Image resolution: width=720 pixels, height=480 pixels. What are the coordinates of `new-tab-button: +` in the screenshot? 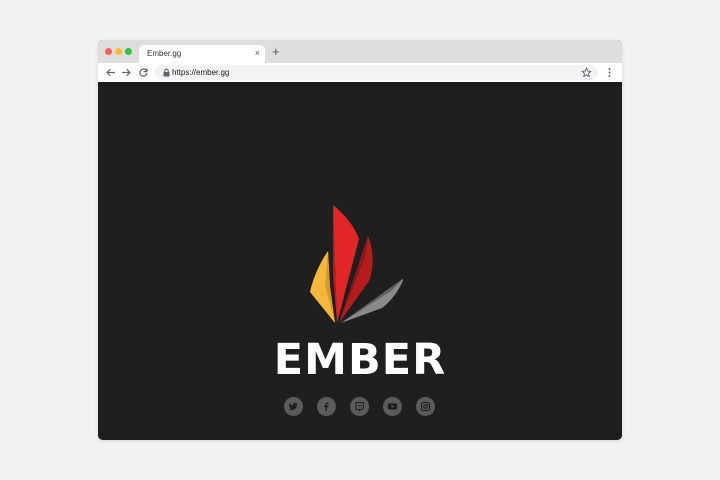 It's located at (276, 52).